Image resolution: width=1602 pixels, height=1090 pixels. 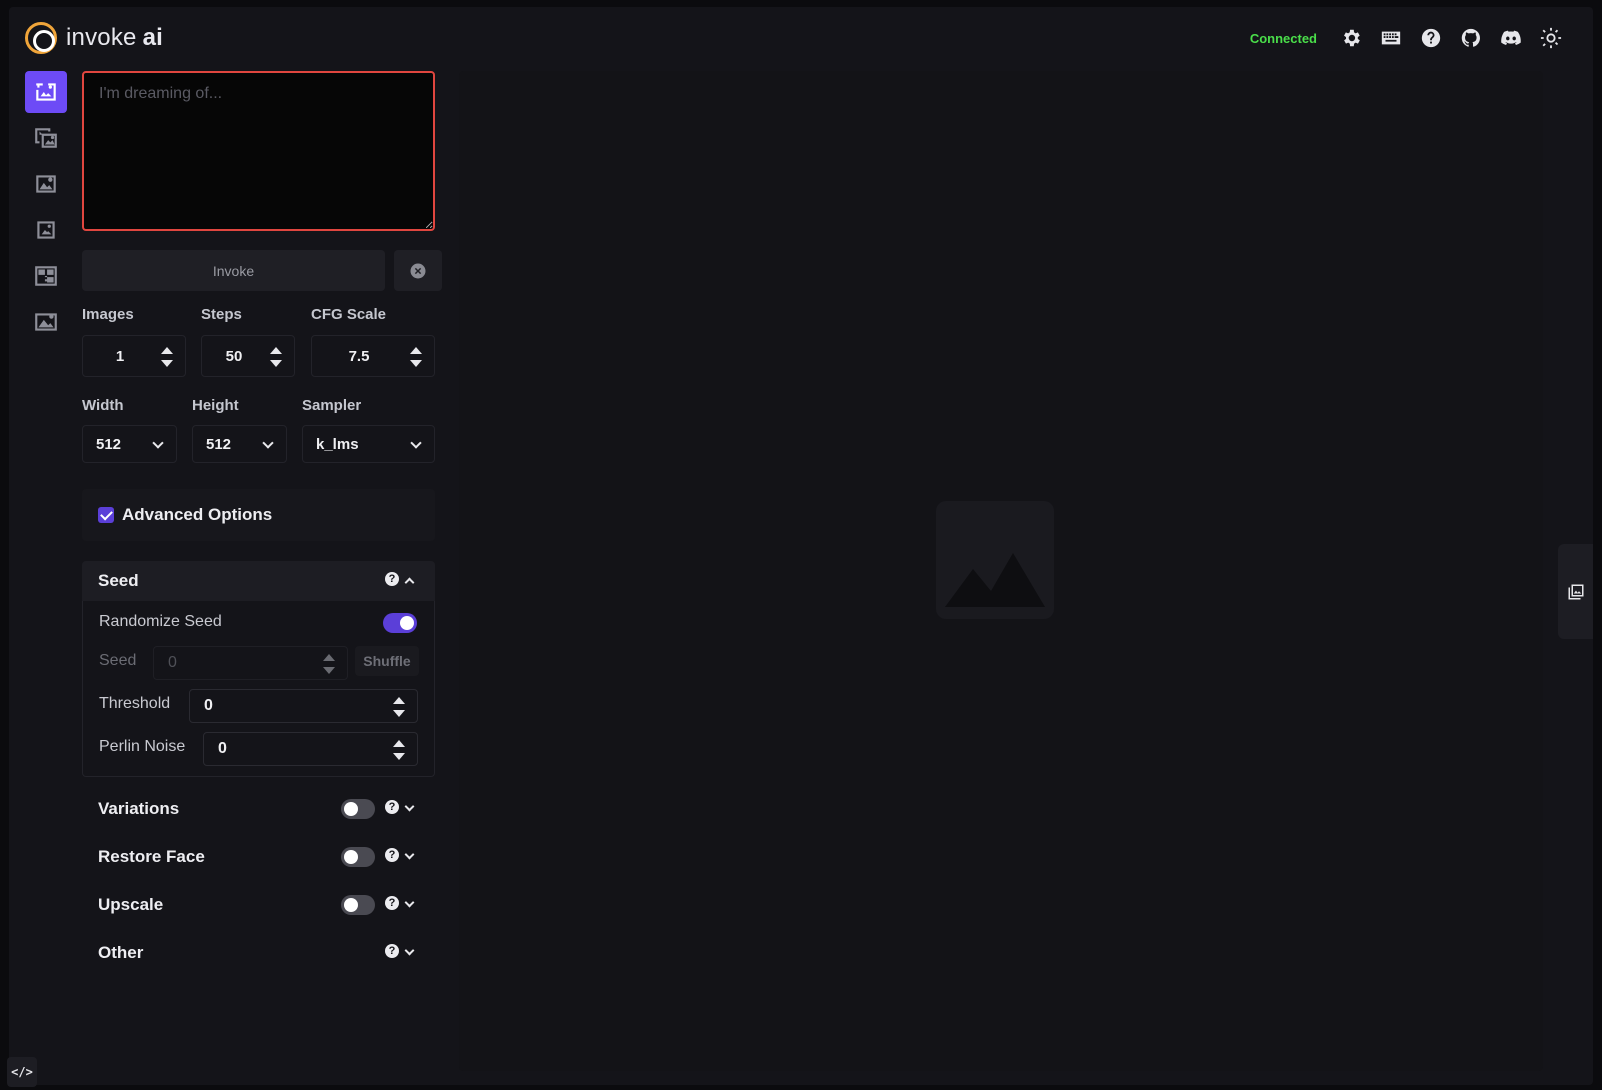 I want to click on connection-status: Connected, so click(x=1283, y=38).